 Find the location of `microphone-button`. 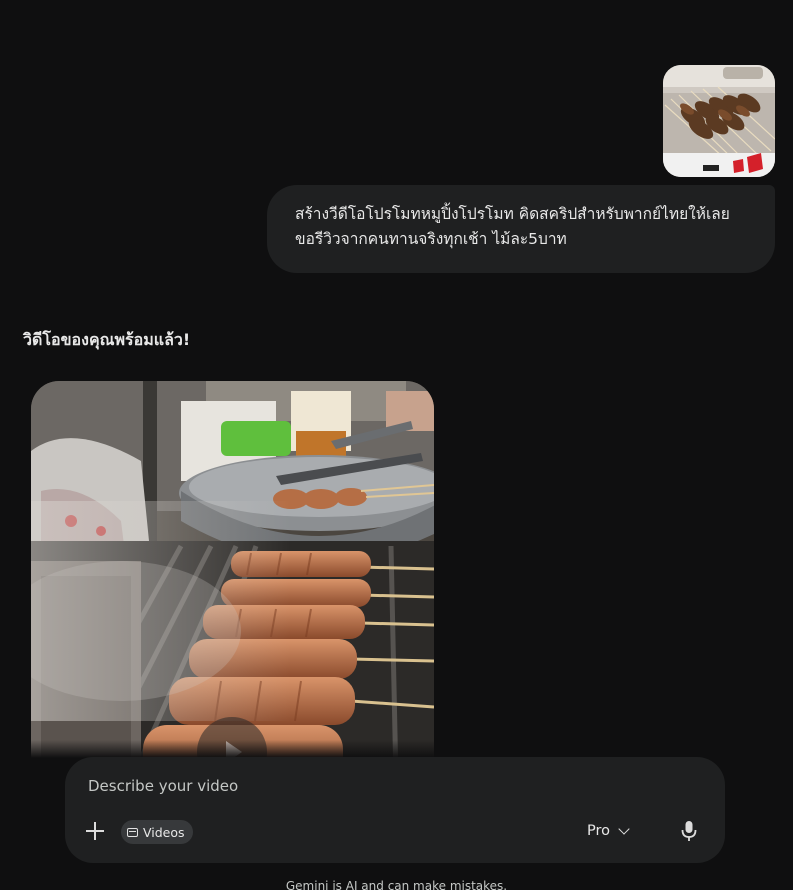

microphone-button is located at coordinates (689, 831).